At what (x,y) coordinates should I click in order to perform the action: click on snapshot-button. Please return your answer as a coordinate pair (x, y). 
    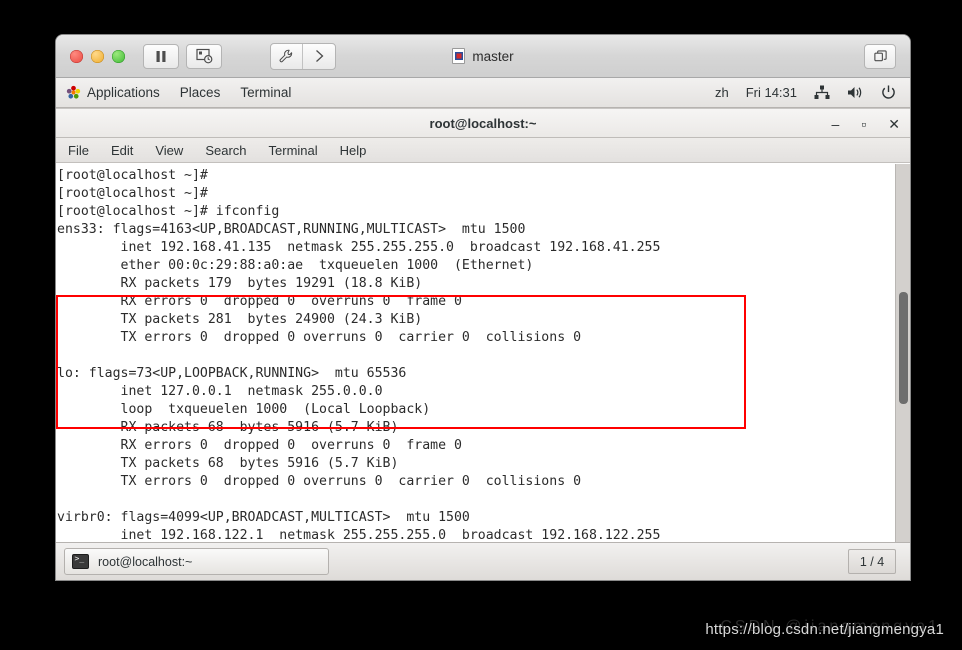
    Looking at the image, I should click on (204, 56).